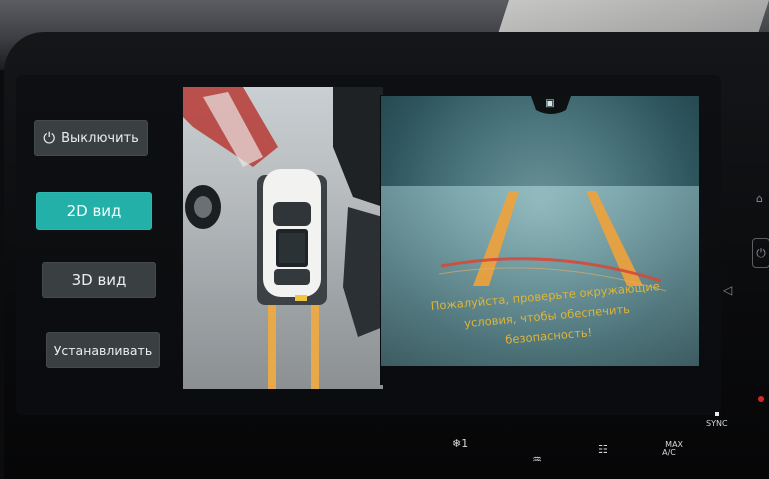 Image resolution: width=769 pixels, height=479 pixels. Describe the element at coordinates (759, 198) in the screenshot. I see `home-icon: ⌂` at that location.